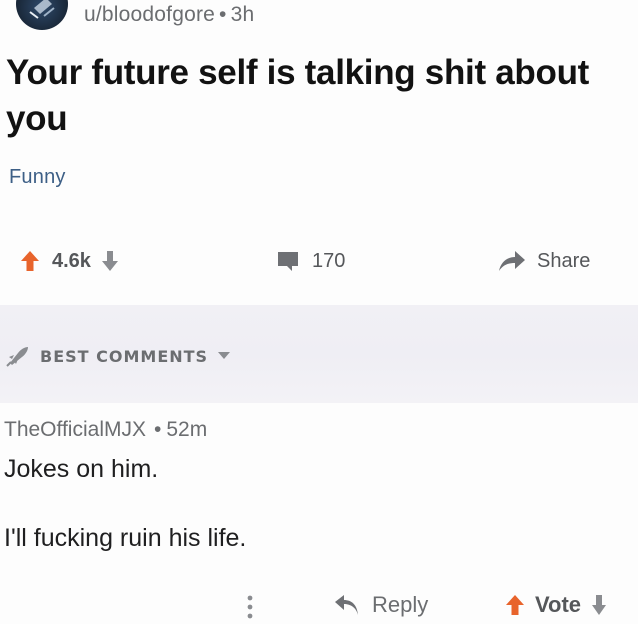  I want to click on comment-text-line: Jokes on him., so click(81, 469).